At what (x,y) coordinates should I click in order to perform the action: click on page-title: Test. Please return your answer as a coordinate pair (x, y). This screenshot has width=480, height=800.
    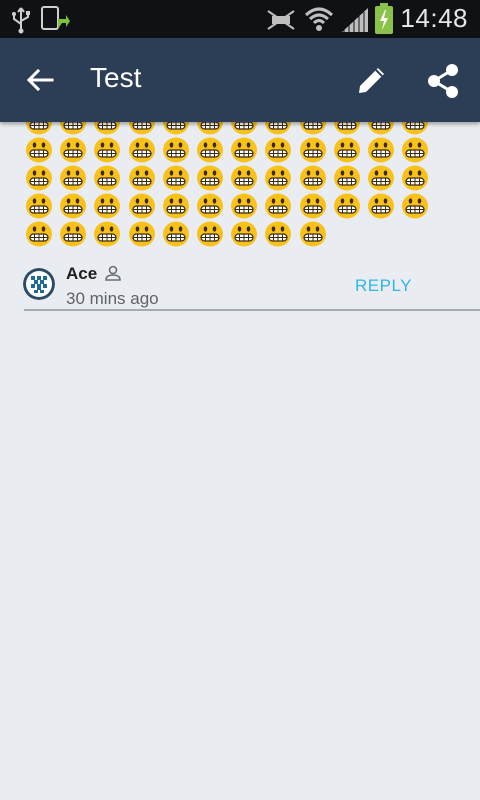
    Looking at the image, I should click on (116, 77).